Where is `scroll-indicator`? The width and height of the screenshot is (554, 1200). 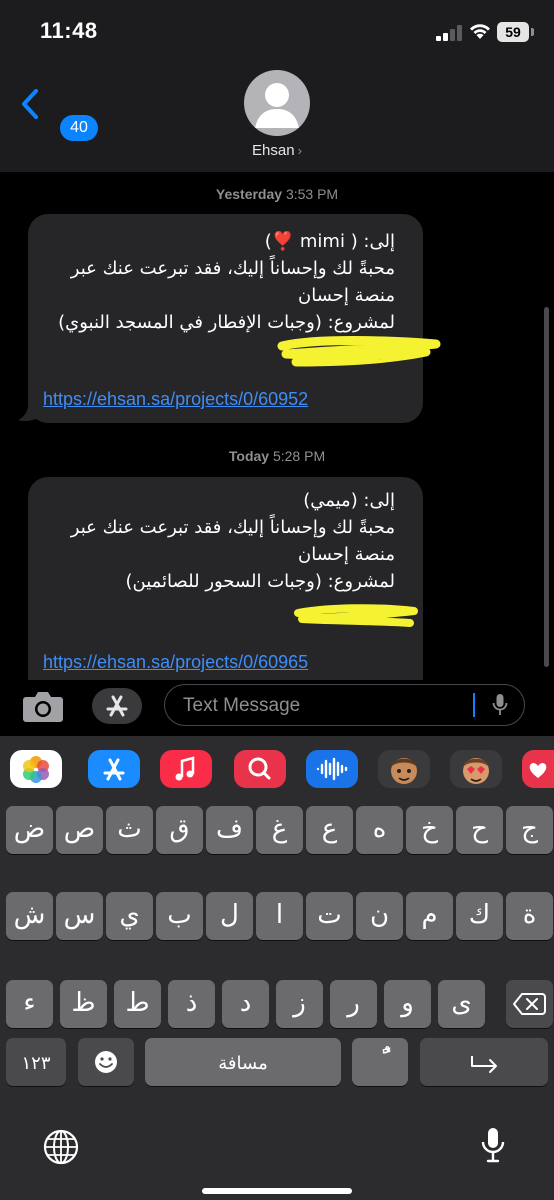
scroll-indicator is located at coordinates (546, 487).